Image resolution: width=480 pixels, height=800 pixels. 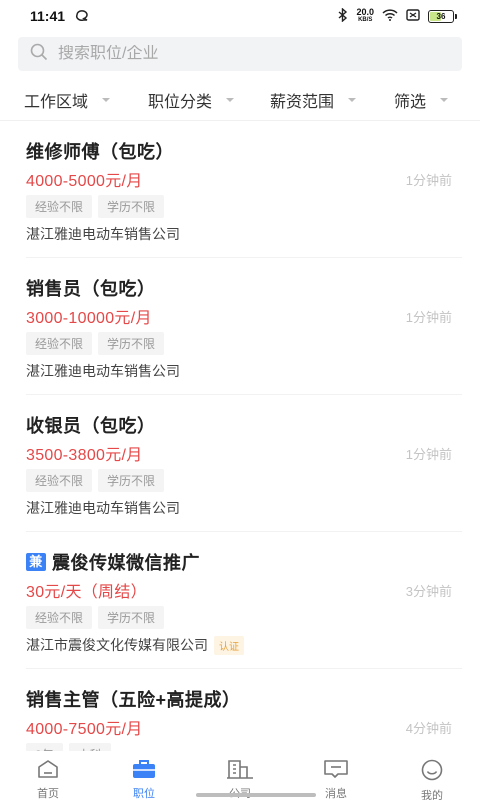 I want to click on job-title: 兼 震俊传媒微信推广, so click(x=113, y=562).